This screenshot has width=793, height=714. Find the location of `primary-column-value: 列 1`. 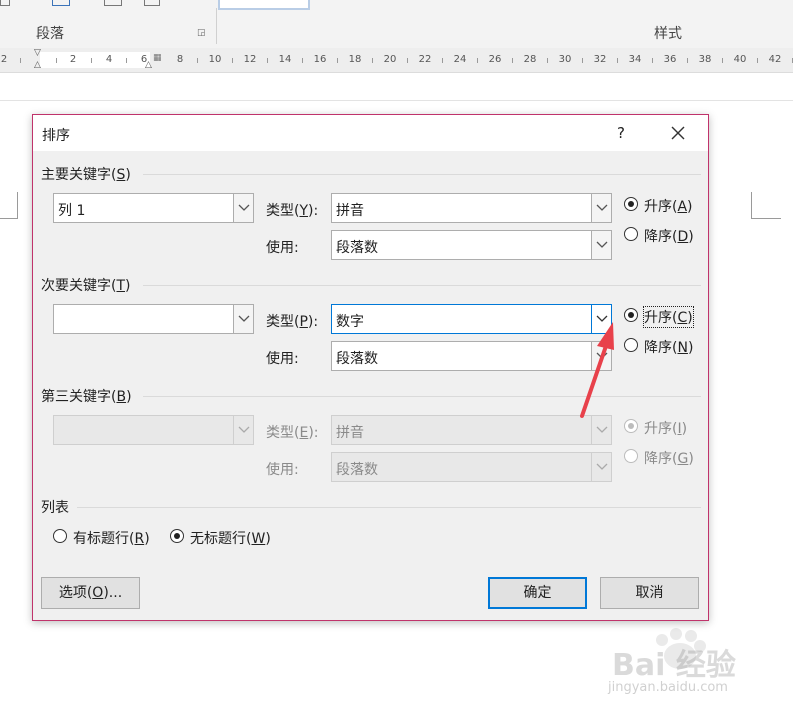

primary-column-value: 列 1 is located at coordinates (72, 211).